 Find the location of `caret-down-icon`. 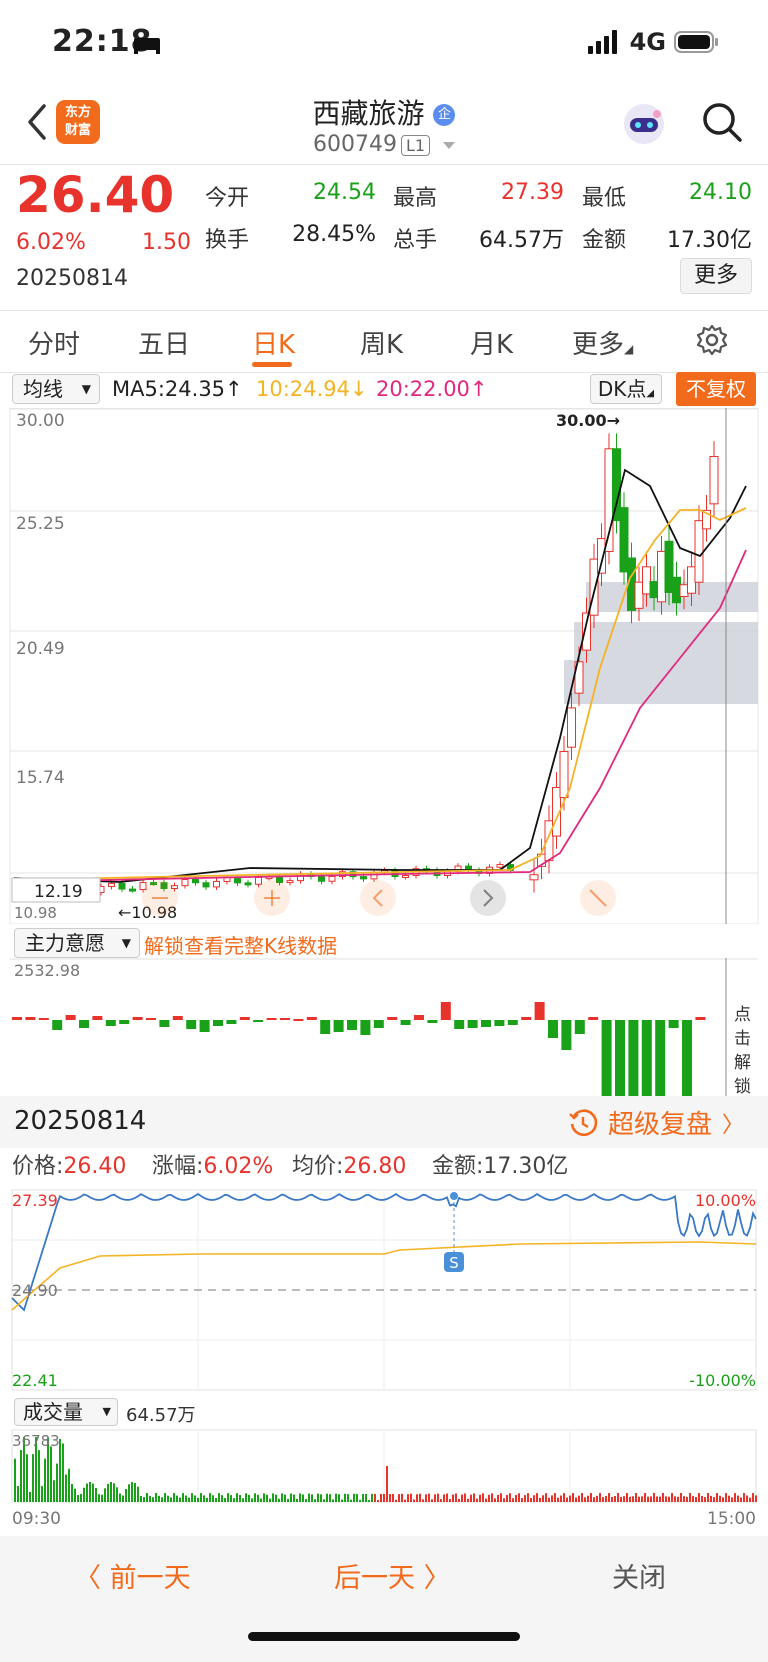

caret-down-icon is located at coordinates (449, 145).